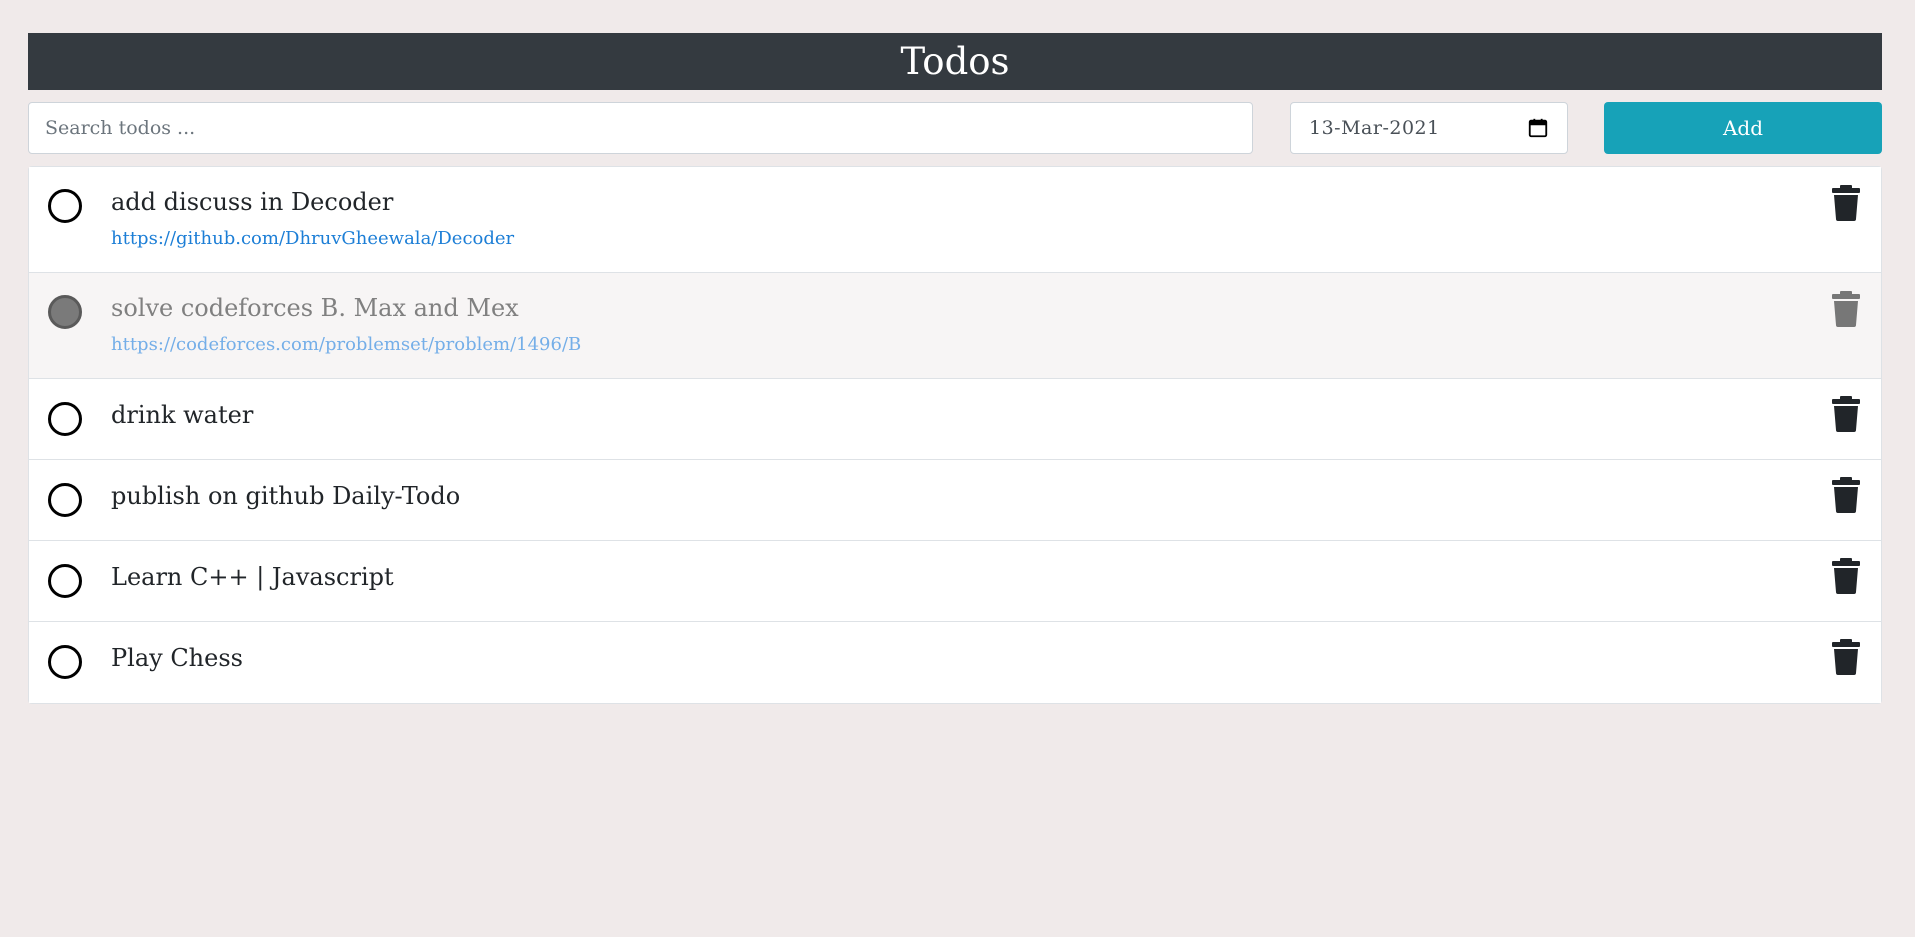 The height and width of the screenshot is (937, 1915). Describe the element at coordinates (955, 581) in the screenshot. I see `todo-item: Learn C++ | Javascript` at that location.